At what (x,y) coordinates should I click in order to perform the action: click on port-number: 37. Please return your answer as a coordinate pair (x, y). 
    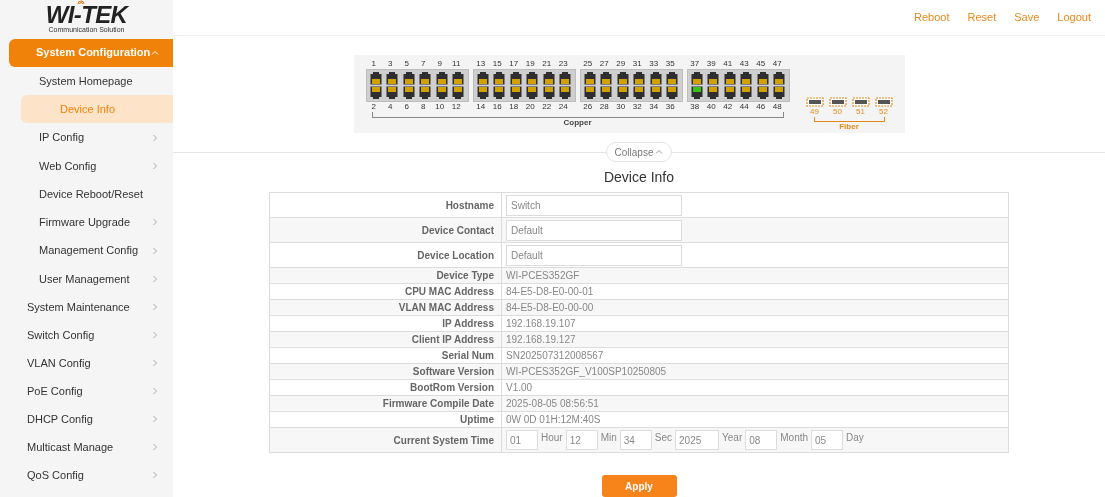
    Looking at the image, I should click on (695, 64).